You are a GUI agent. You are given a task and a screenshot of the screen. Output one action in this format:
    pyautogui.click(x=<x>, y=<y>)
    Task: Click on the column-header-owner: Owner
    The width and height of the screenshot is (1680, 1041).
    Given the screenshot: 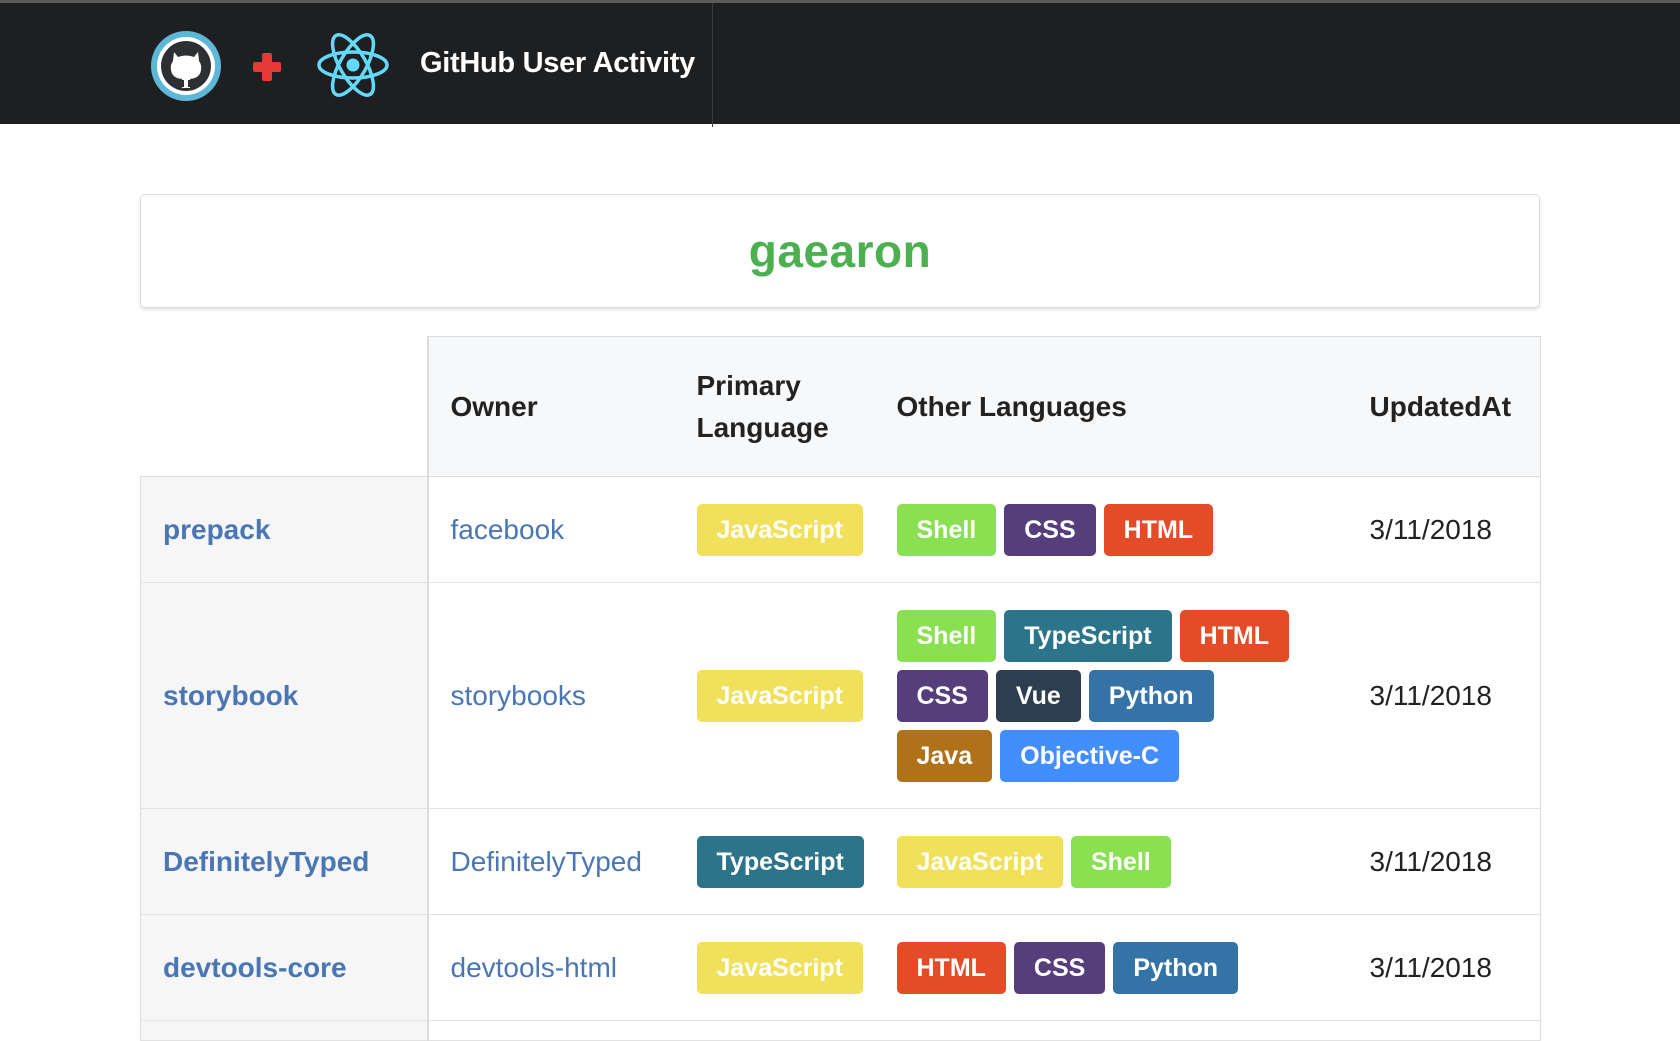 What is the action you would take?
    pyautogui.click(x=550, y=406)
    